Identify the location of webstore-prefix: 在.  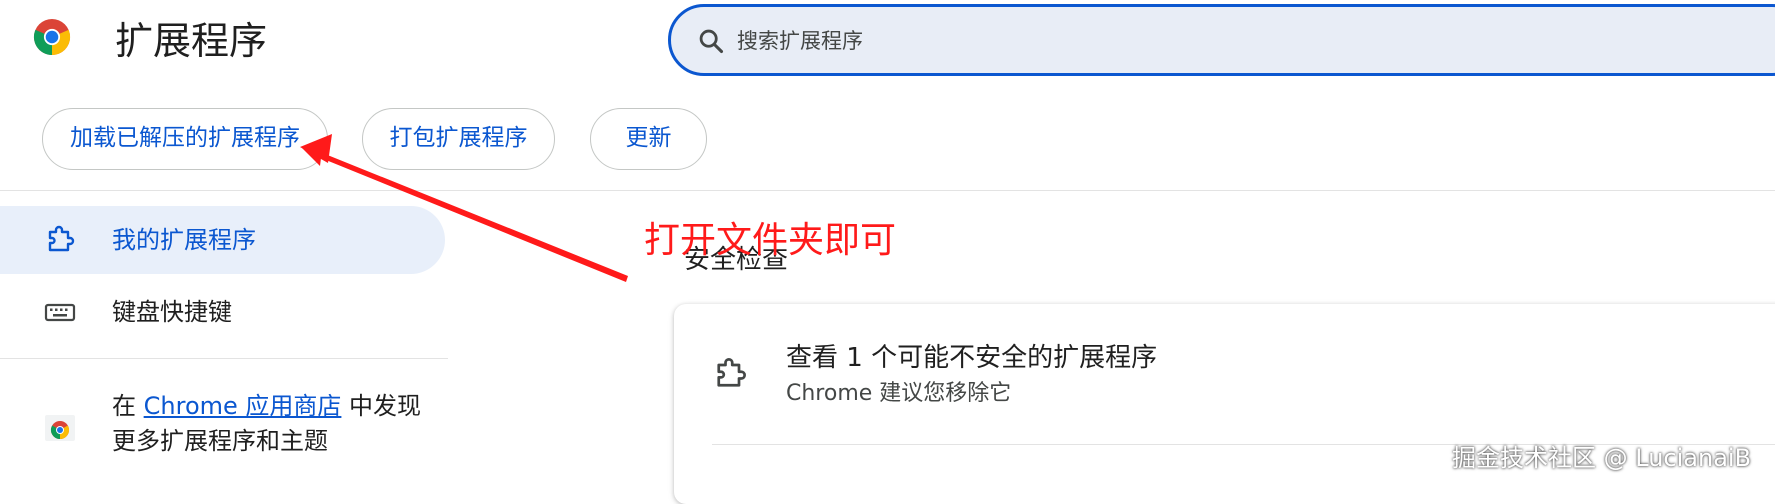
(128, 406).